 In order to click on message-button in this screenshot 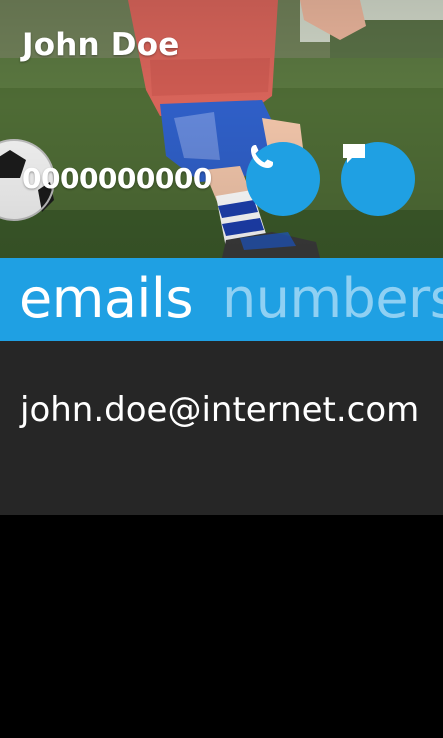, I will do `click(378, 179)`.